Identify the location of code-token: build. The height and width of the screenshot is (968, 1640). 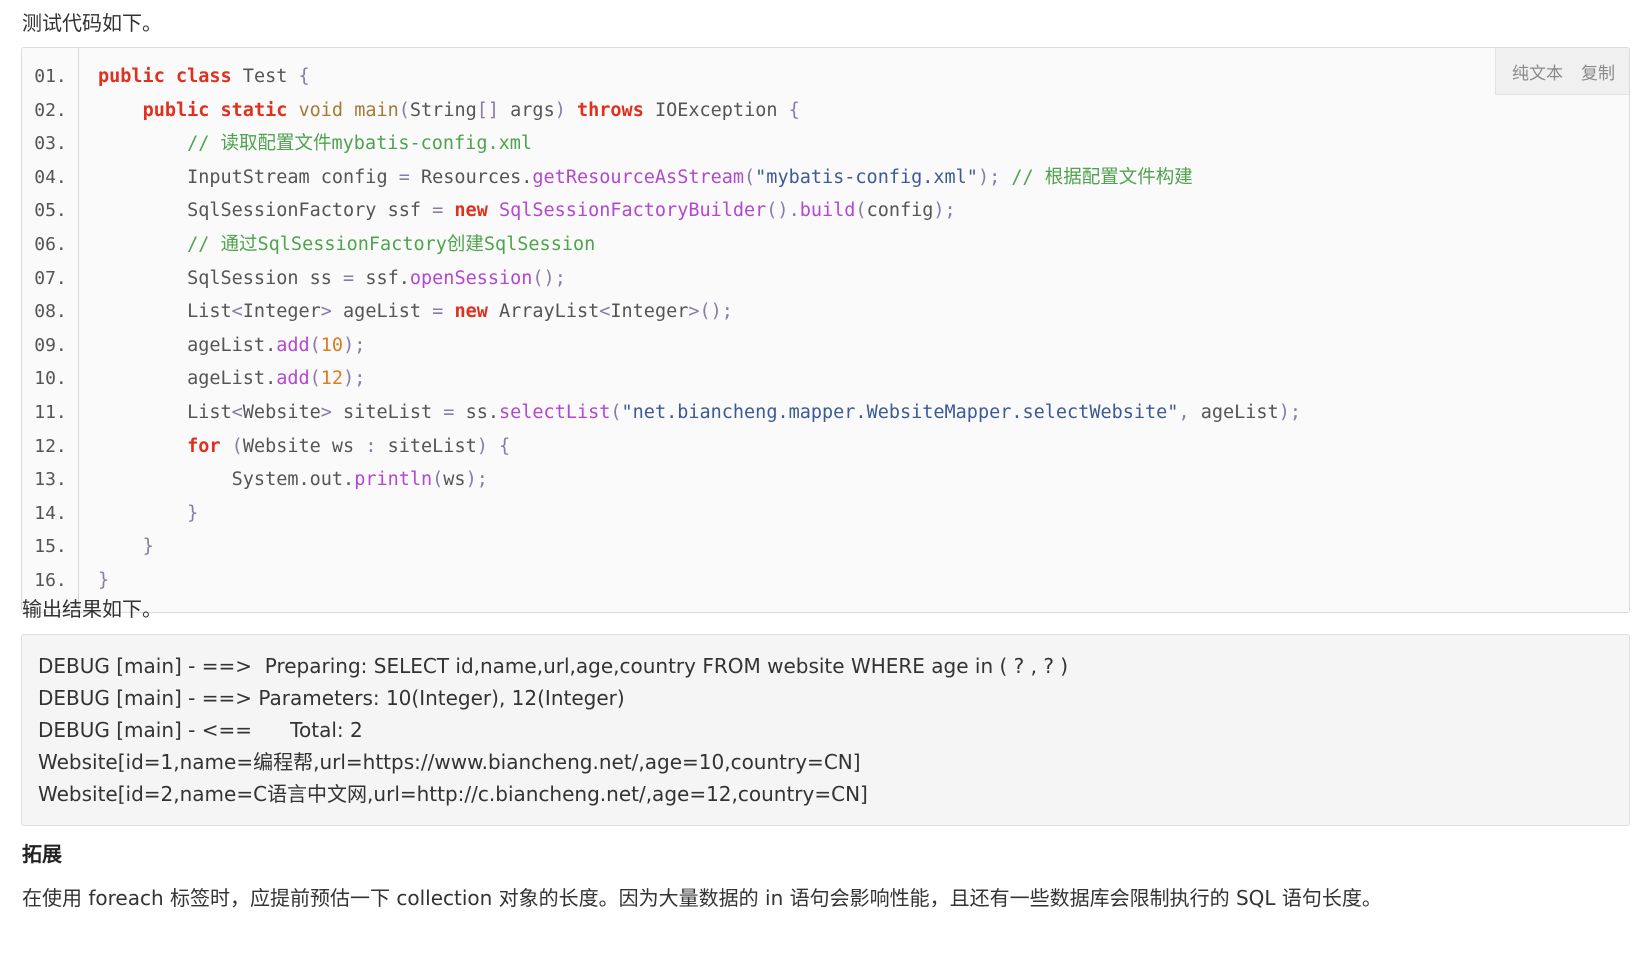
(827, 211).